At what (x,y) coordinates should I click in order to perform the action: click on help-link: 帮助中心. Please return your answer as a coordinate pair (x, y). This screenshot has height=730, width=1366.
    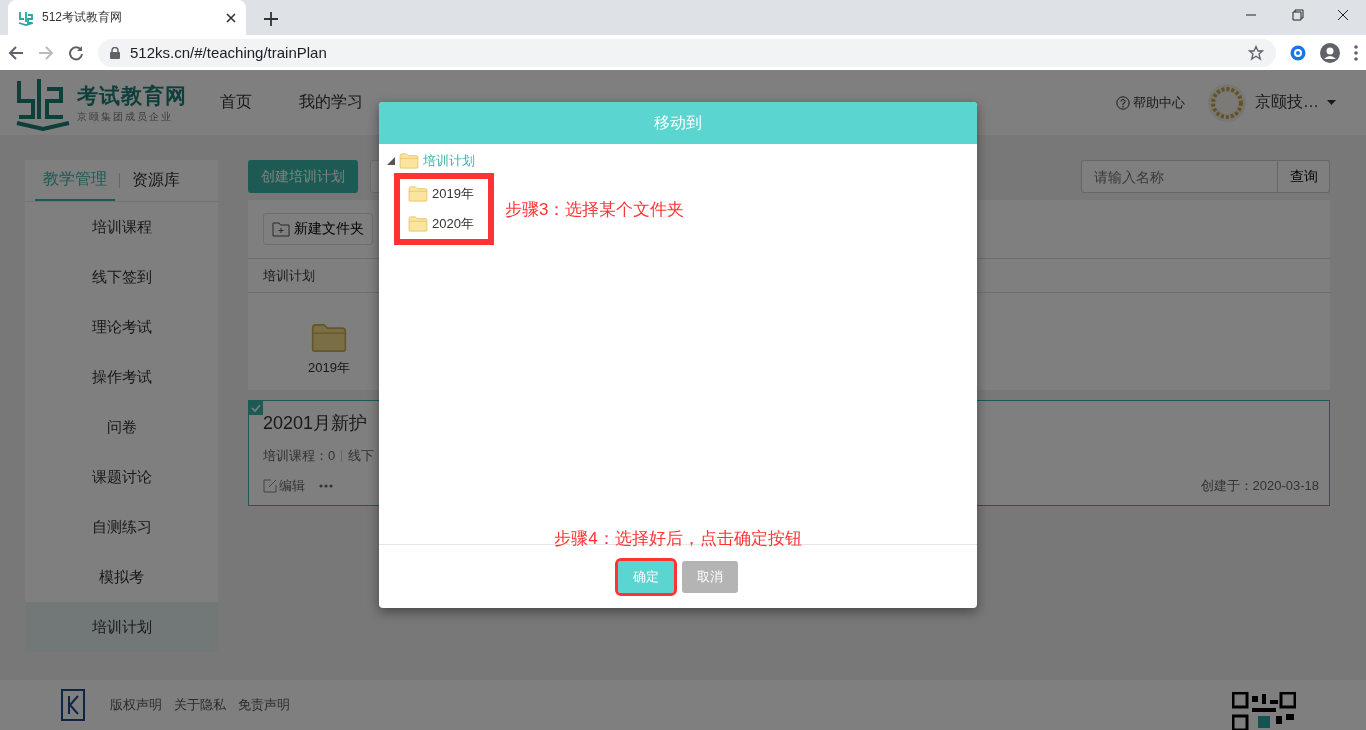
    Looking at the image, I should click on (1159, 102).